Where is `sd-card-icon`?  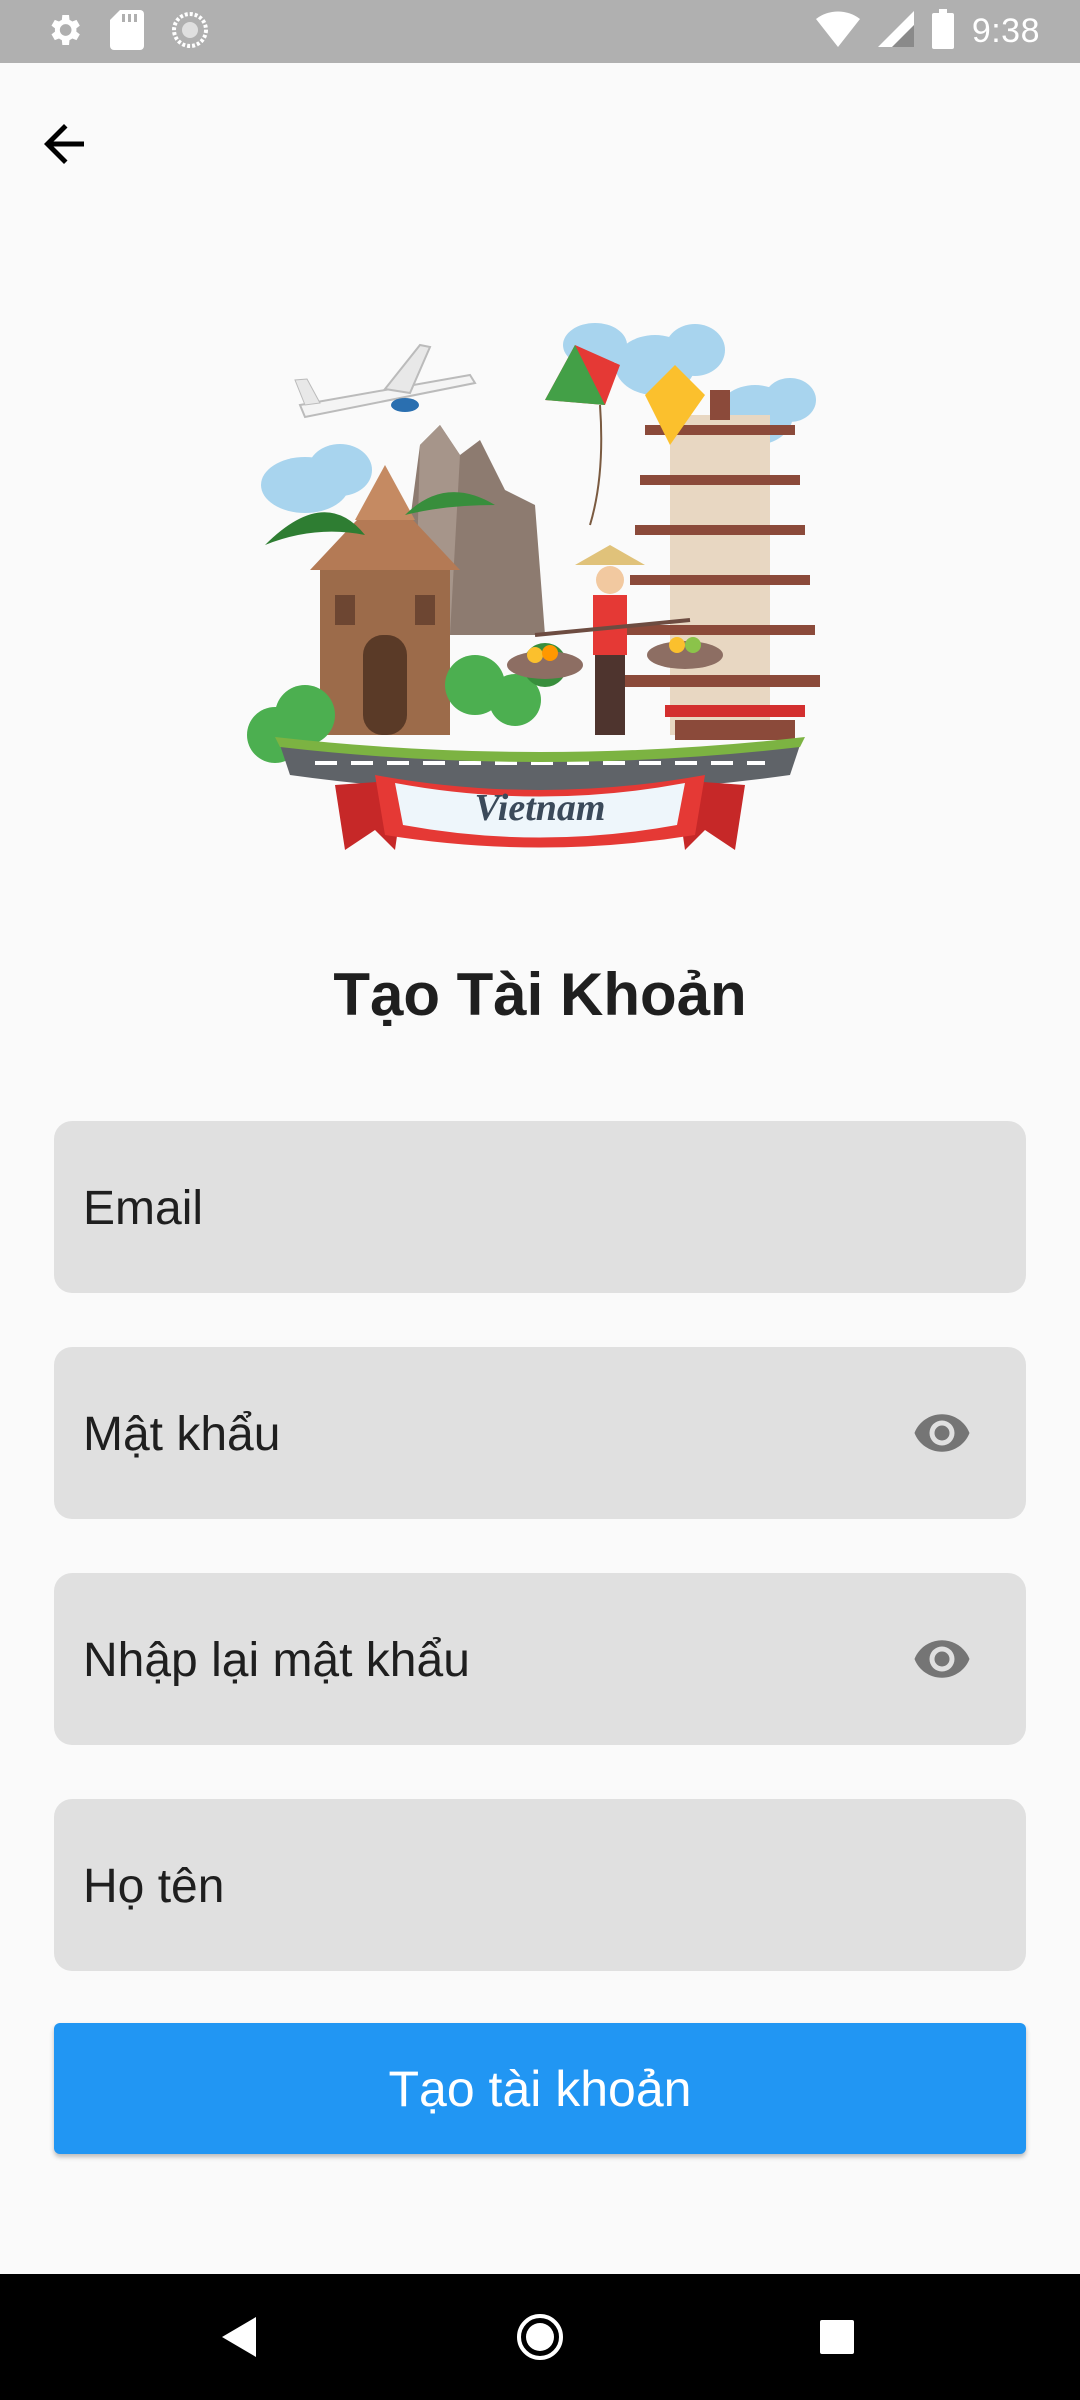
sd-card-icon is located at coordinates (127, 32).